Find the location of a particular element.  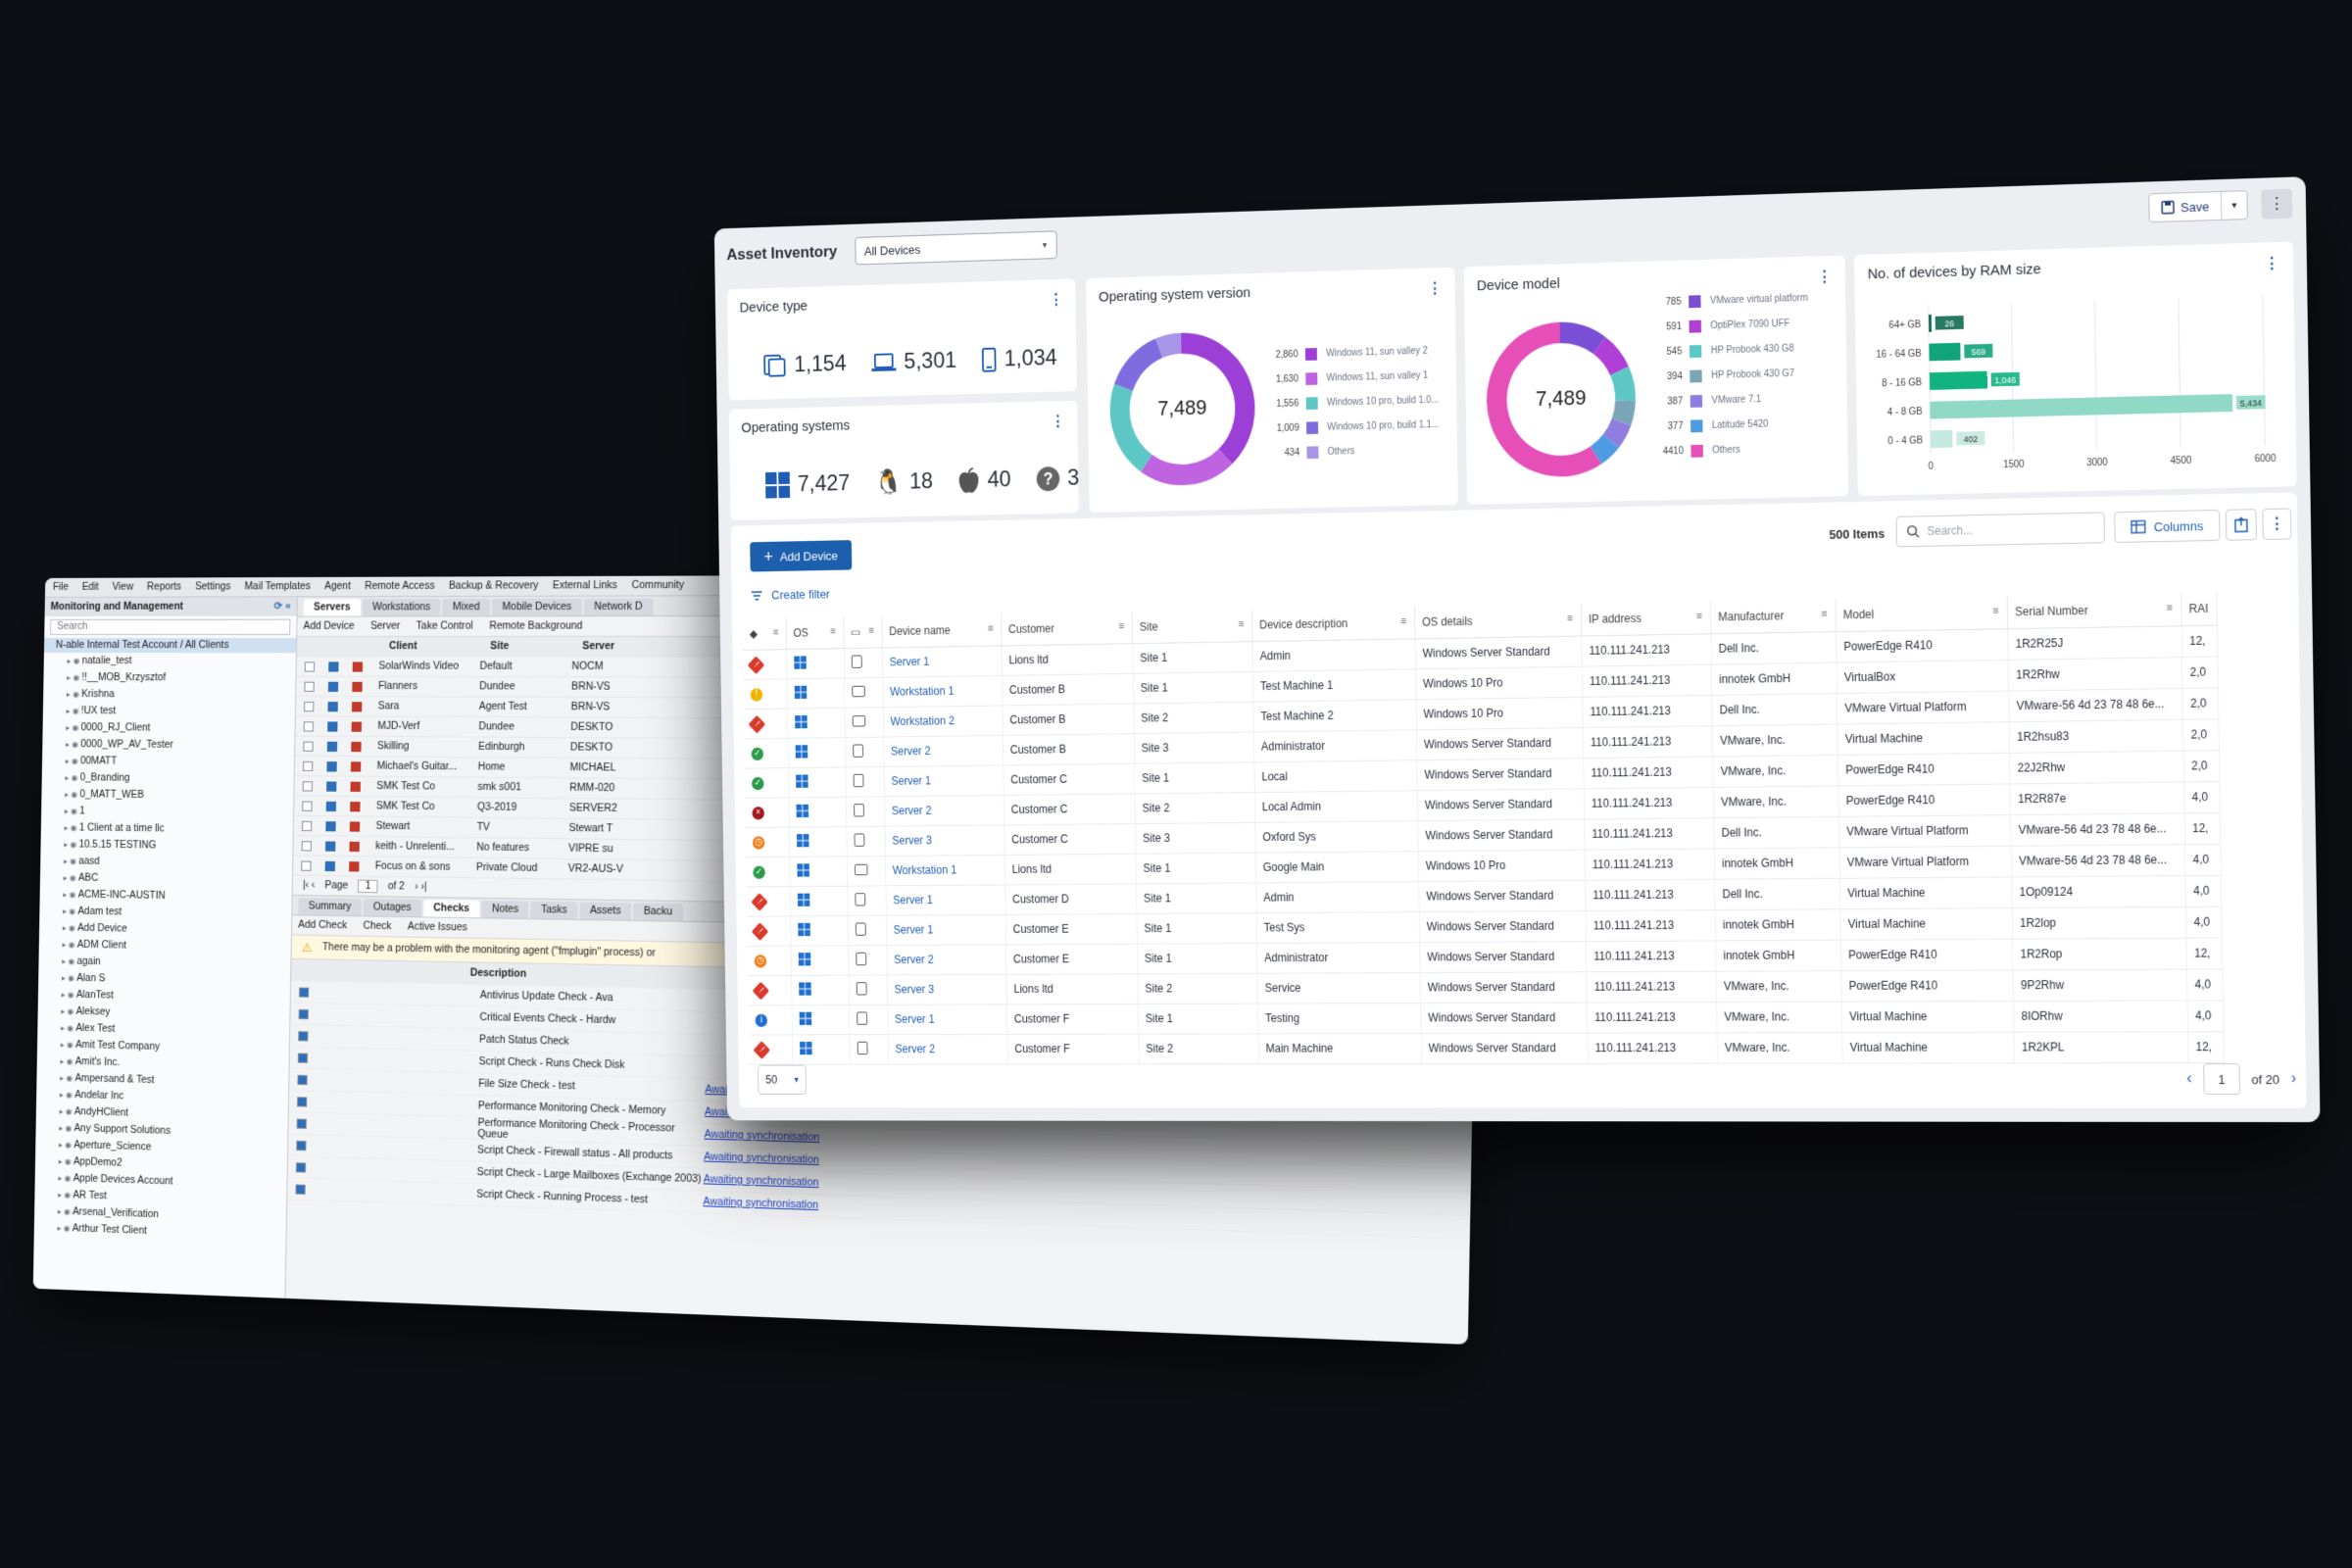

device-type-column-header: ▭ ≡ is located at coordinates (862, 632).